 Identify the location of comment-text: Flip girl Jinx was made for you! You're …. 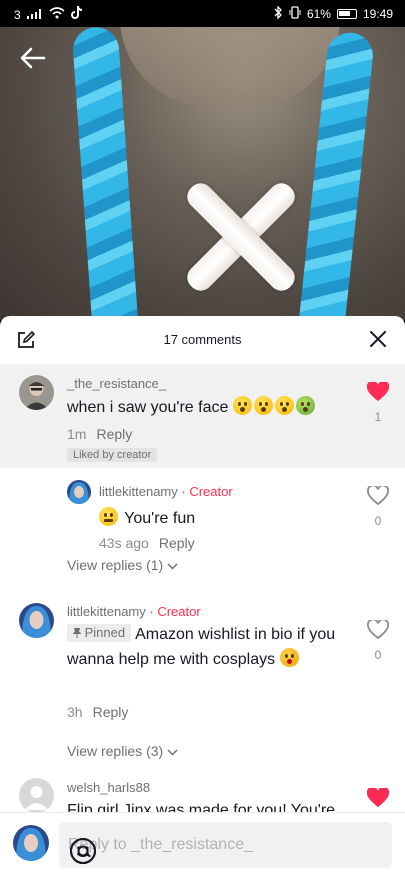
(201, 807).